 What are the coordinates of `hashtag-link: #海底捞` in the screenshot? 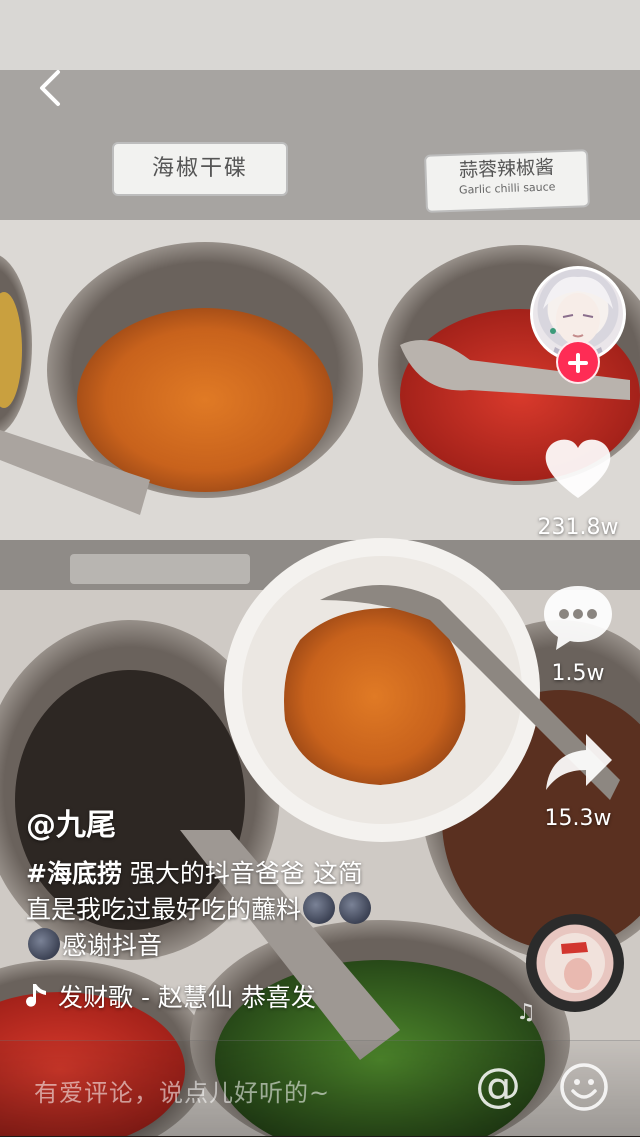 It's located at (74, 873).